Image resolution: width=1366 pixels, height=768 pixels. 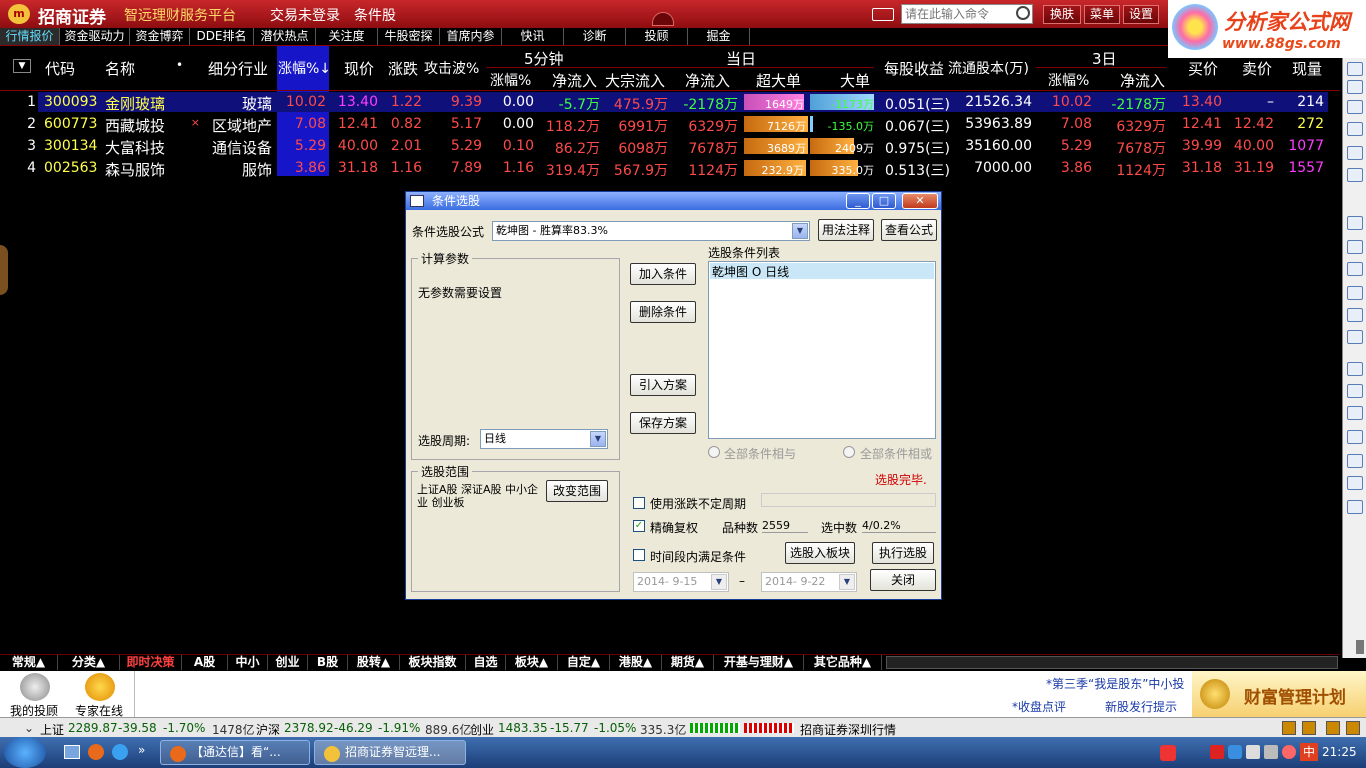 I want to click on arrow-up-icon, so click(x=1355, y=69).